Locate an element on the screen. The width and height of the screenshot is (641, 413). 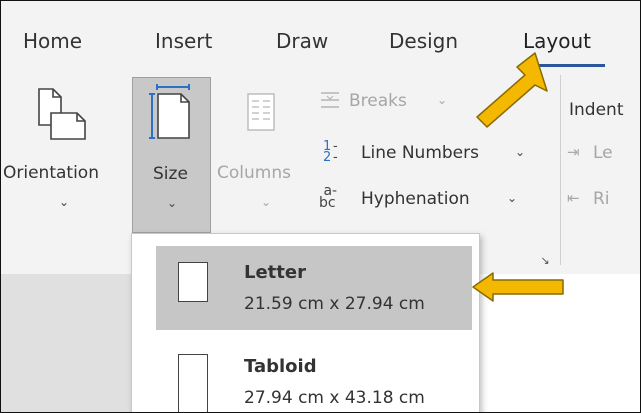
indent-right-control: ⇤ Ri is located at coordinates (603, 200).